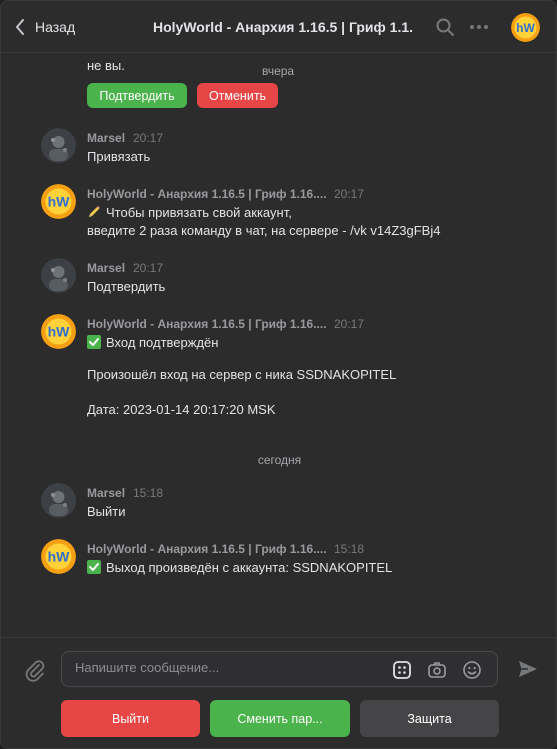  Describe the element at coordinates (237, 95) in the screenshot. I see `cancel-button: Отменить` at that location.